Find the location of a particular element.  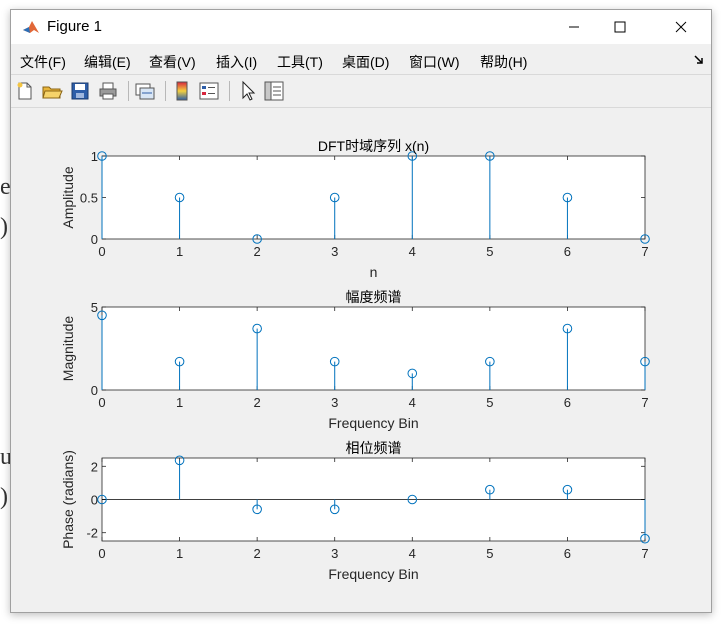

y-tick-label: 1 is located at coordinates (94, 156).